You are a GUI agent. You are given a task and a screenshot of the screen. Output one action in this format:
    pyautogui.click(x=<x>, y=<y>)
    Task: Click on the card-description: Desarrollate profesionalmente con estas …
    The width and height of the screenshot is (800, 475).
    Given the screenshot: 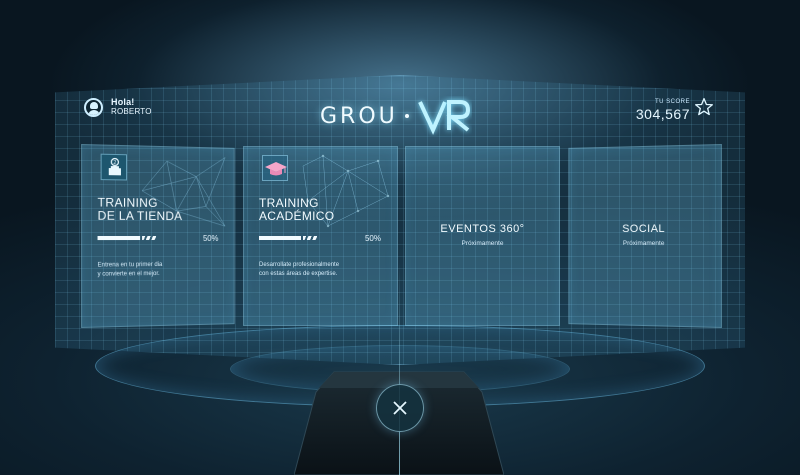 What is the action you would take?
    pyautogui.click(x=299, y=269)
    